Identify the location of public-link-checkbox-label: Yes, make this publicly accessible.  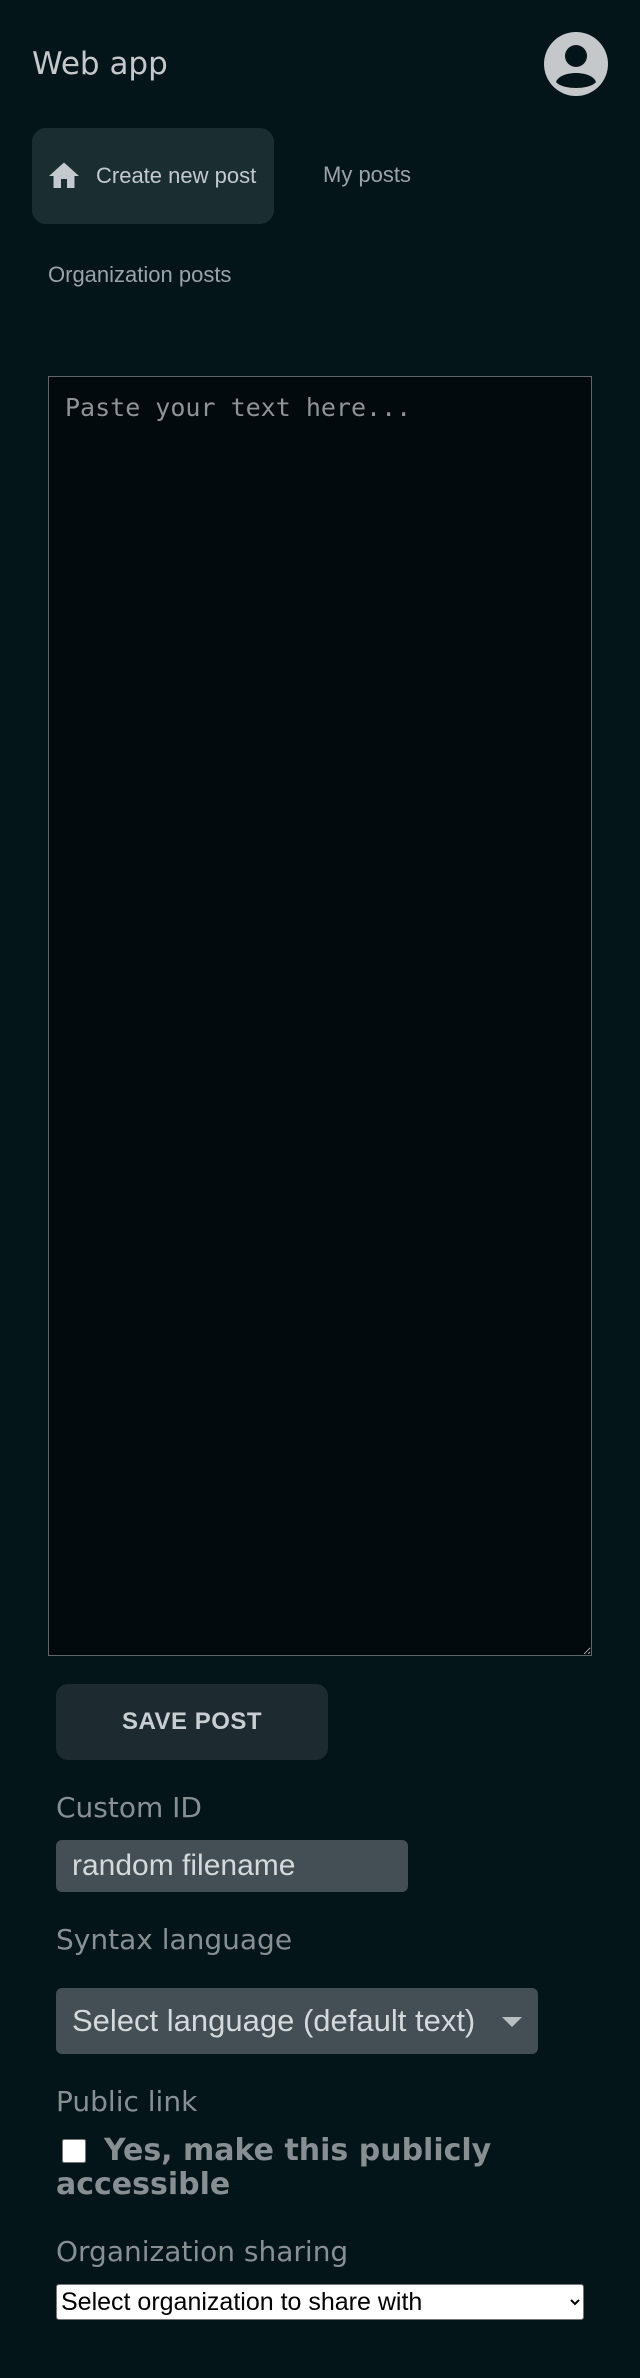
(306, 2168).